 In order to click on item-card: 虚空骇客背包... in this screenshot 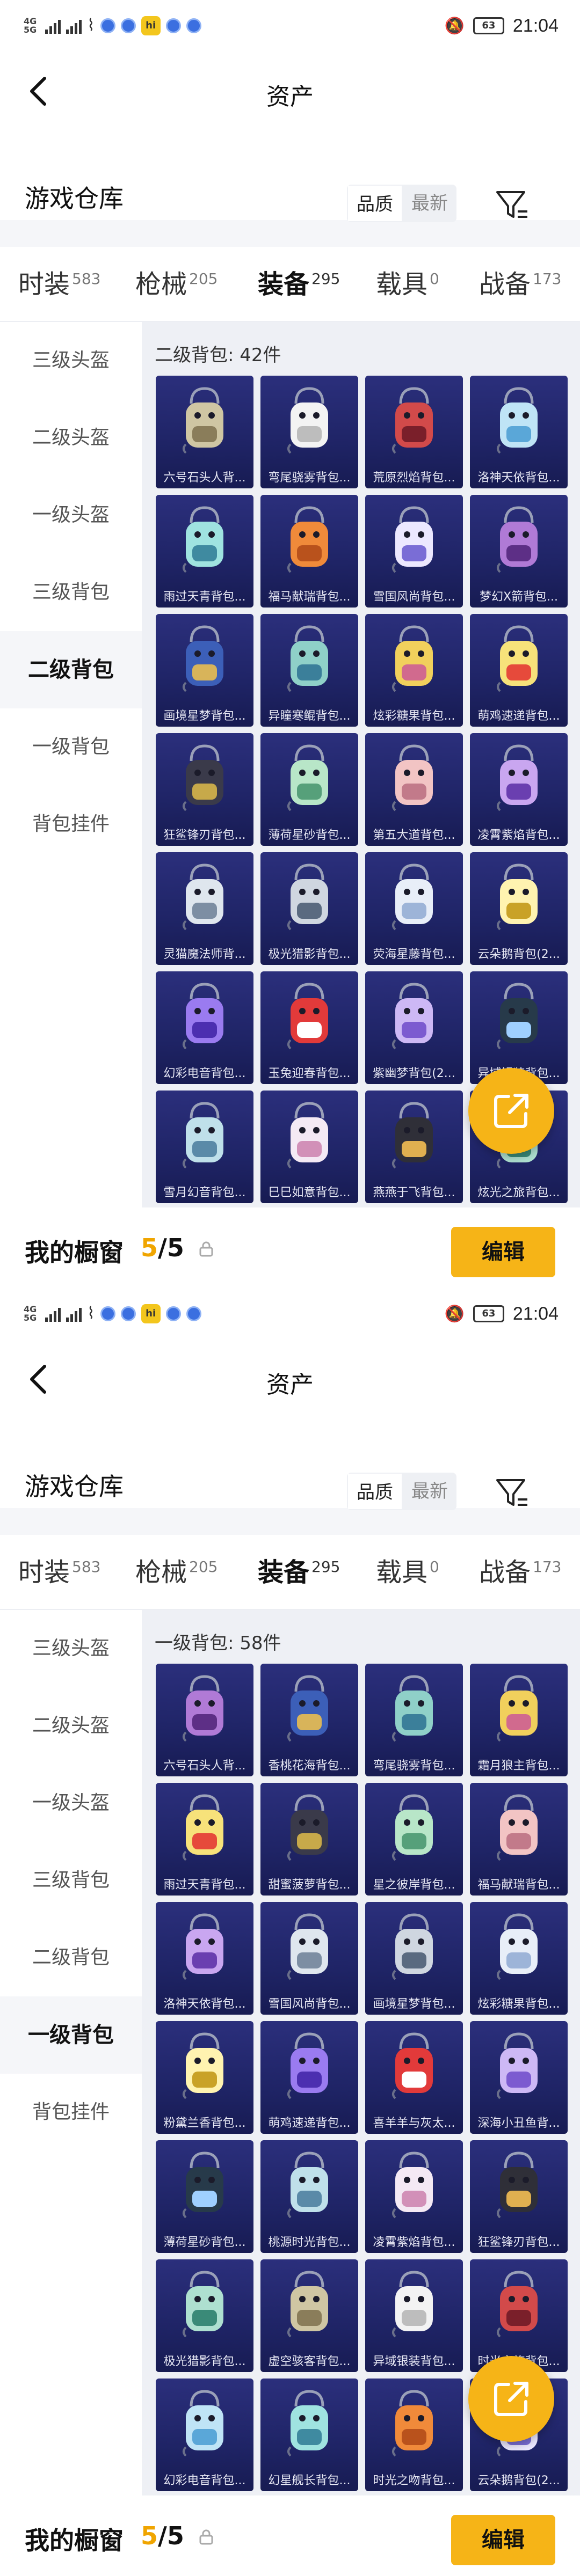, I will do `click(309, 2315)`.